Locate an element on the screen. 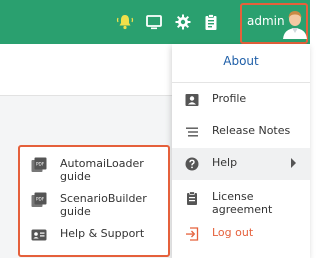 The height and width of the screenshot is (258, 320). menu-item-log-out: Log out is located at coordinates (241, 234).